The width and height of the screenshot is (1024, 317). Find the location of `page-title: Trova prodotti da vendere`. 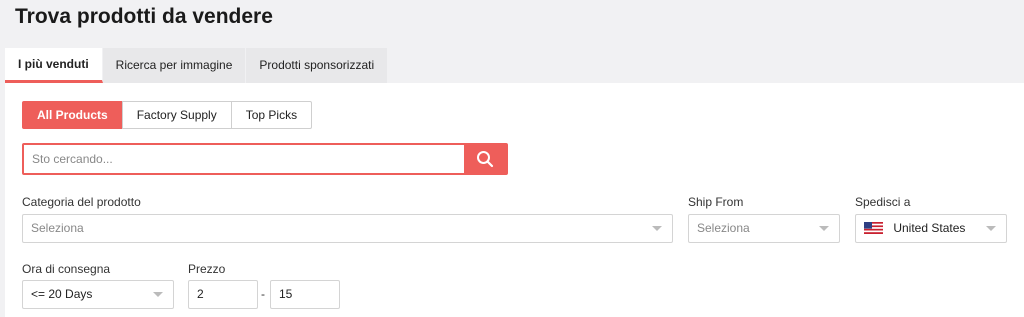

page-title: Trova prodotti da vendere is located at coordinates (144, 16).